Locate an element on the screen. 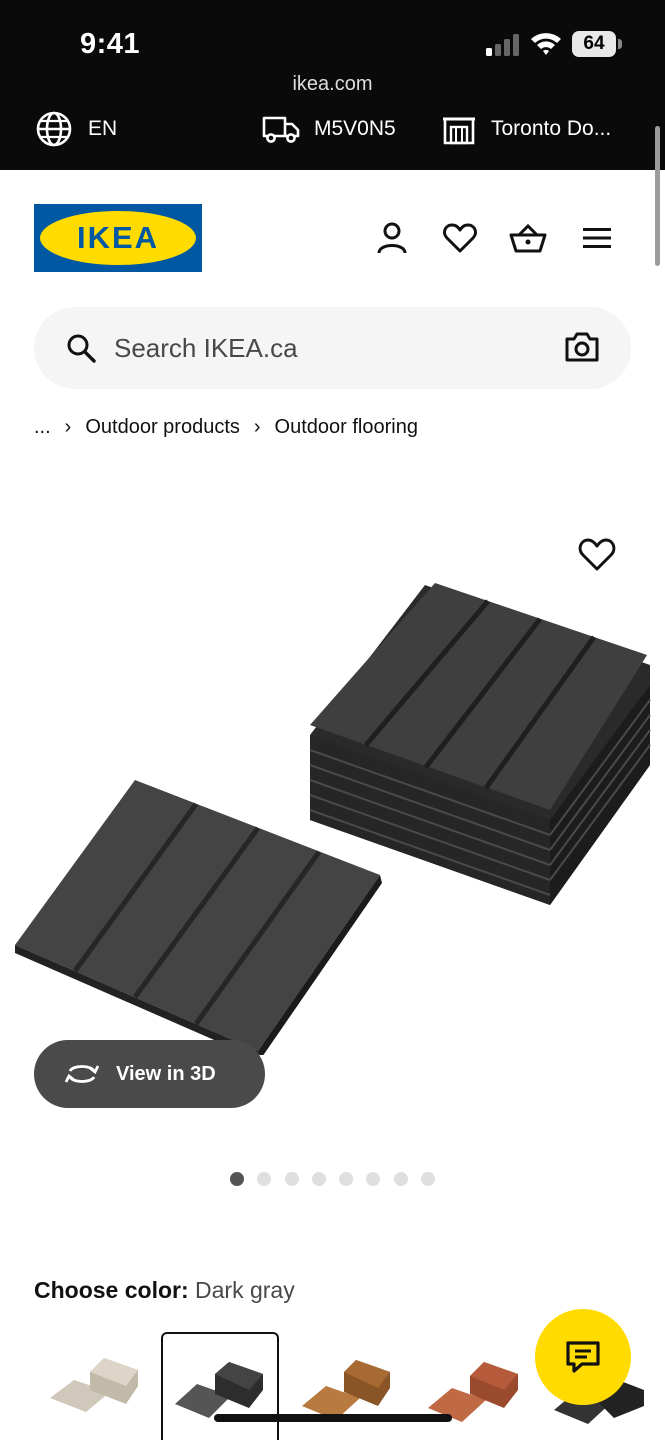 Image resolution: width=665 pixels, height=1440 pixels. selected-color: Dark gray is located at coordinates (245, 1290).